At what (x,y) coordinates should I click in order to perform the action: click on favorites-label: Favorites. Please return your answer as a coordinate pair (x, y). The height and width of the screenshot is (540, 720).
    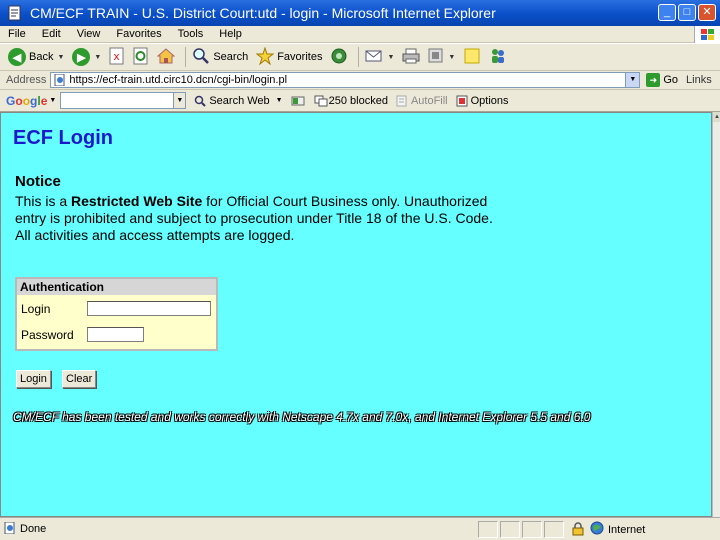
    Looking at the image, I should click on (300, 57).